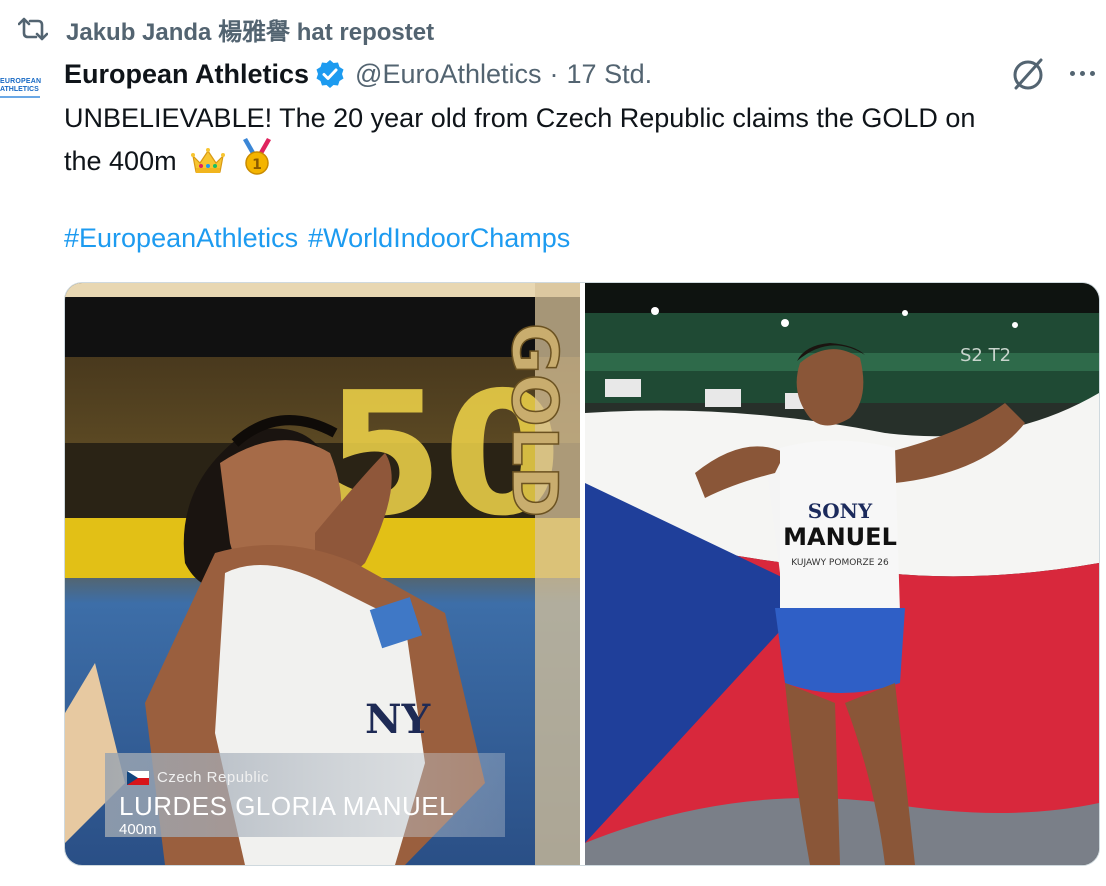 The height and width of the screenshot is (886, 1106). I want to click on hashtag-link: #WorldIndoorChamps, so click(439, 238).